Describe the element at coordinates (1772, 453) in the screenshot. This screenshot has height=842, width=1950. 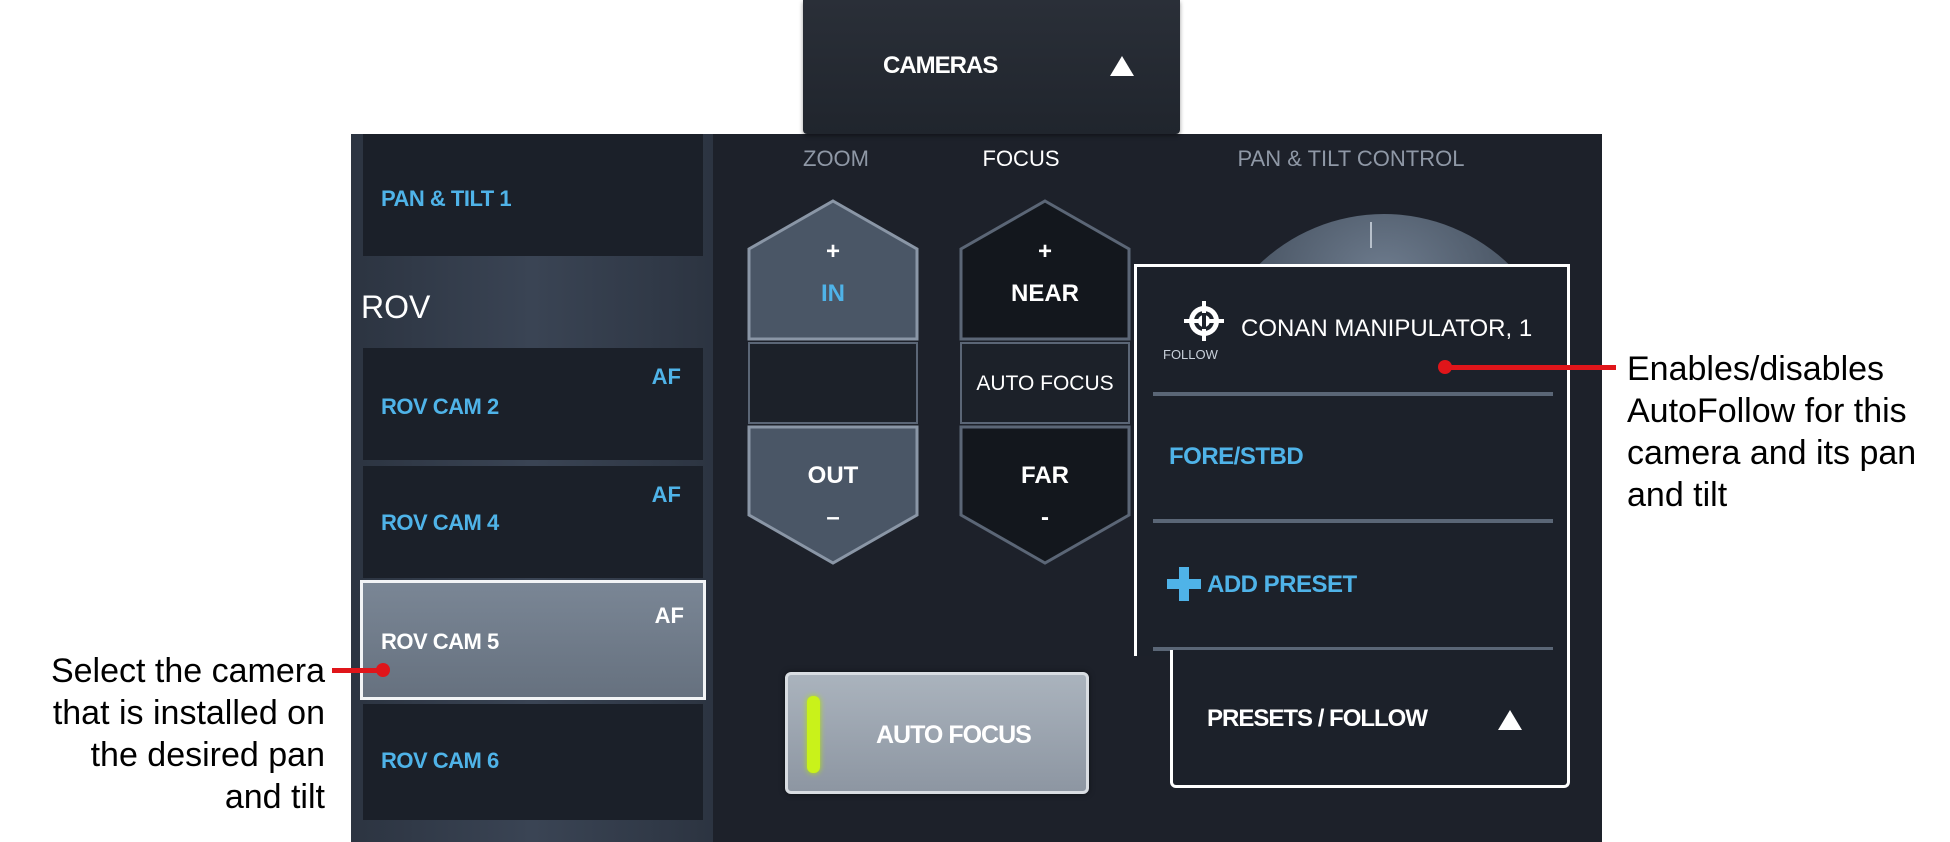
I see `callout-line-3: camera and its pan` at that location.